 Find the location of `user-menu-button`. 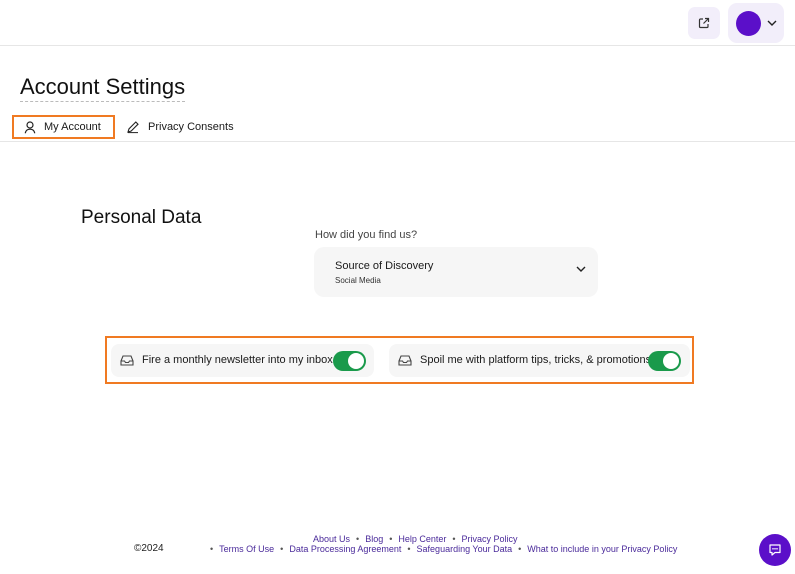

user-menu-button is located at coordinates (756, 23).